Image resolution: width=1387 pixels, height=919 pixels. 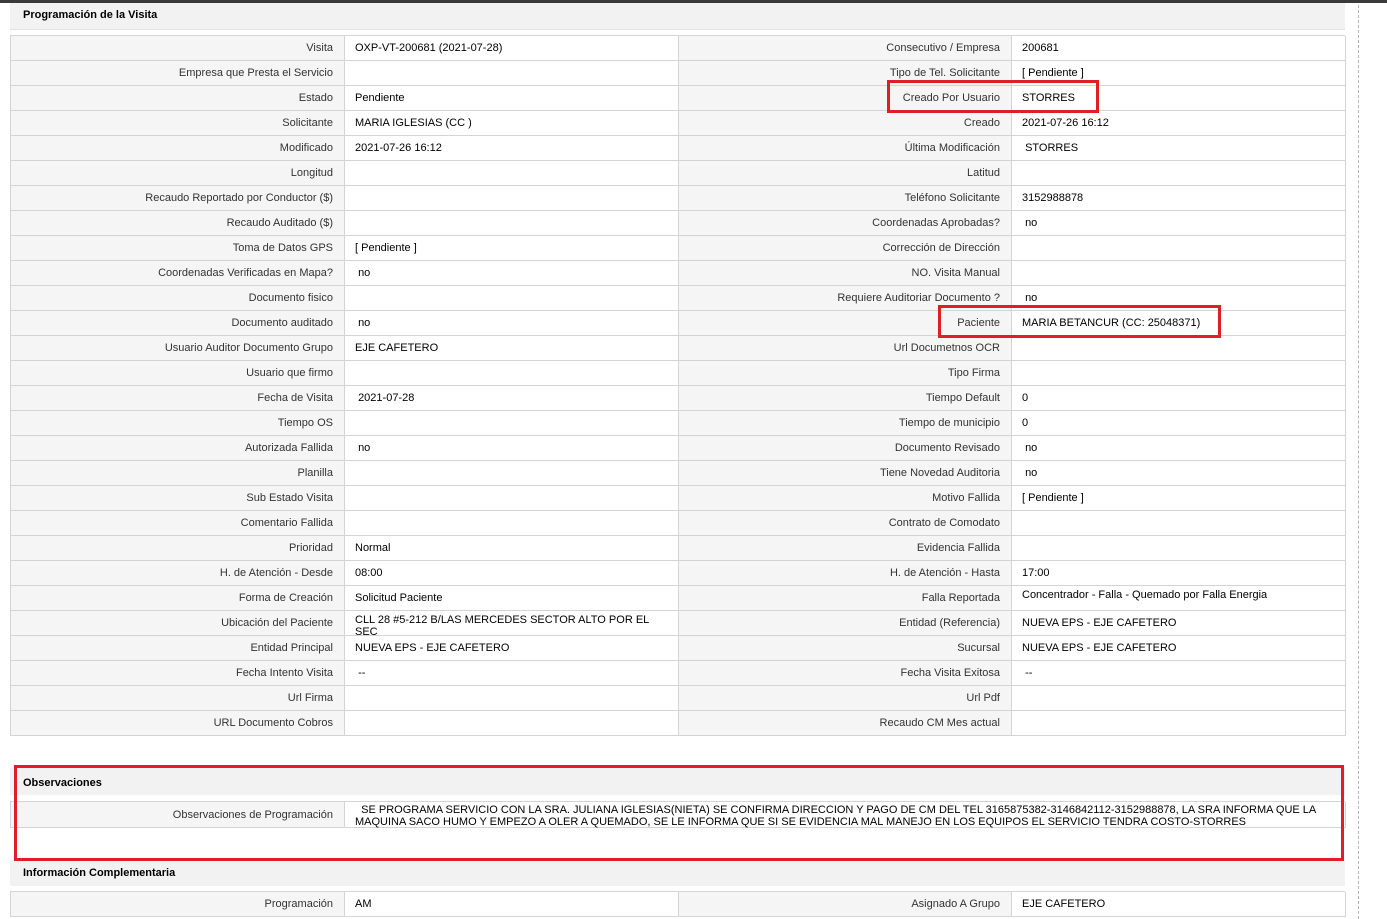 What do you see at coordinates (512, 448) in the screenshot?
I see `autorizada-fallida-value: no` at bounding box center [512, 448].